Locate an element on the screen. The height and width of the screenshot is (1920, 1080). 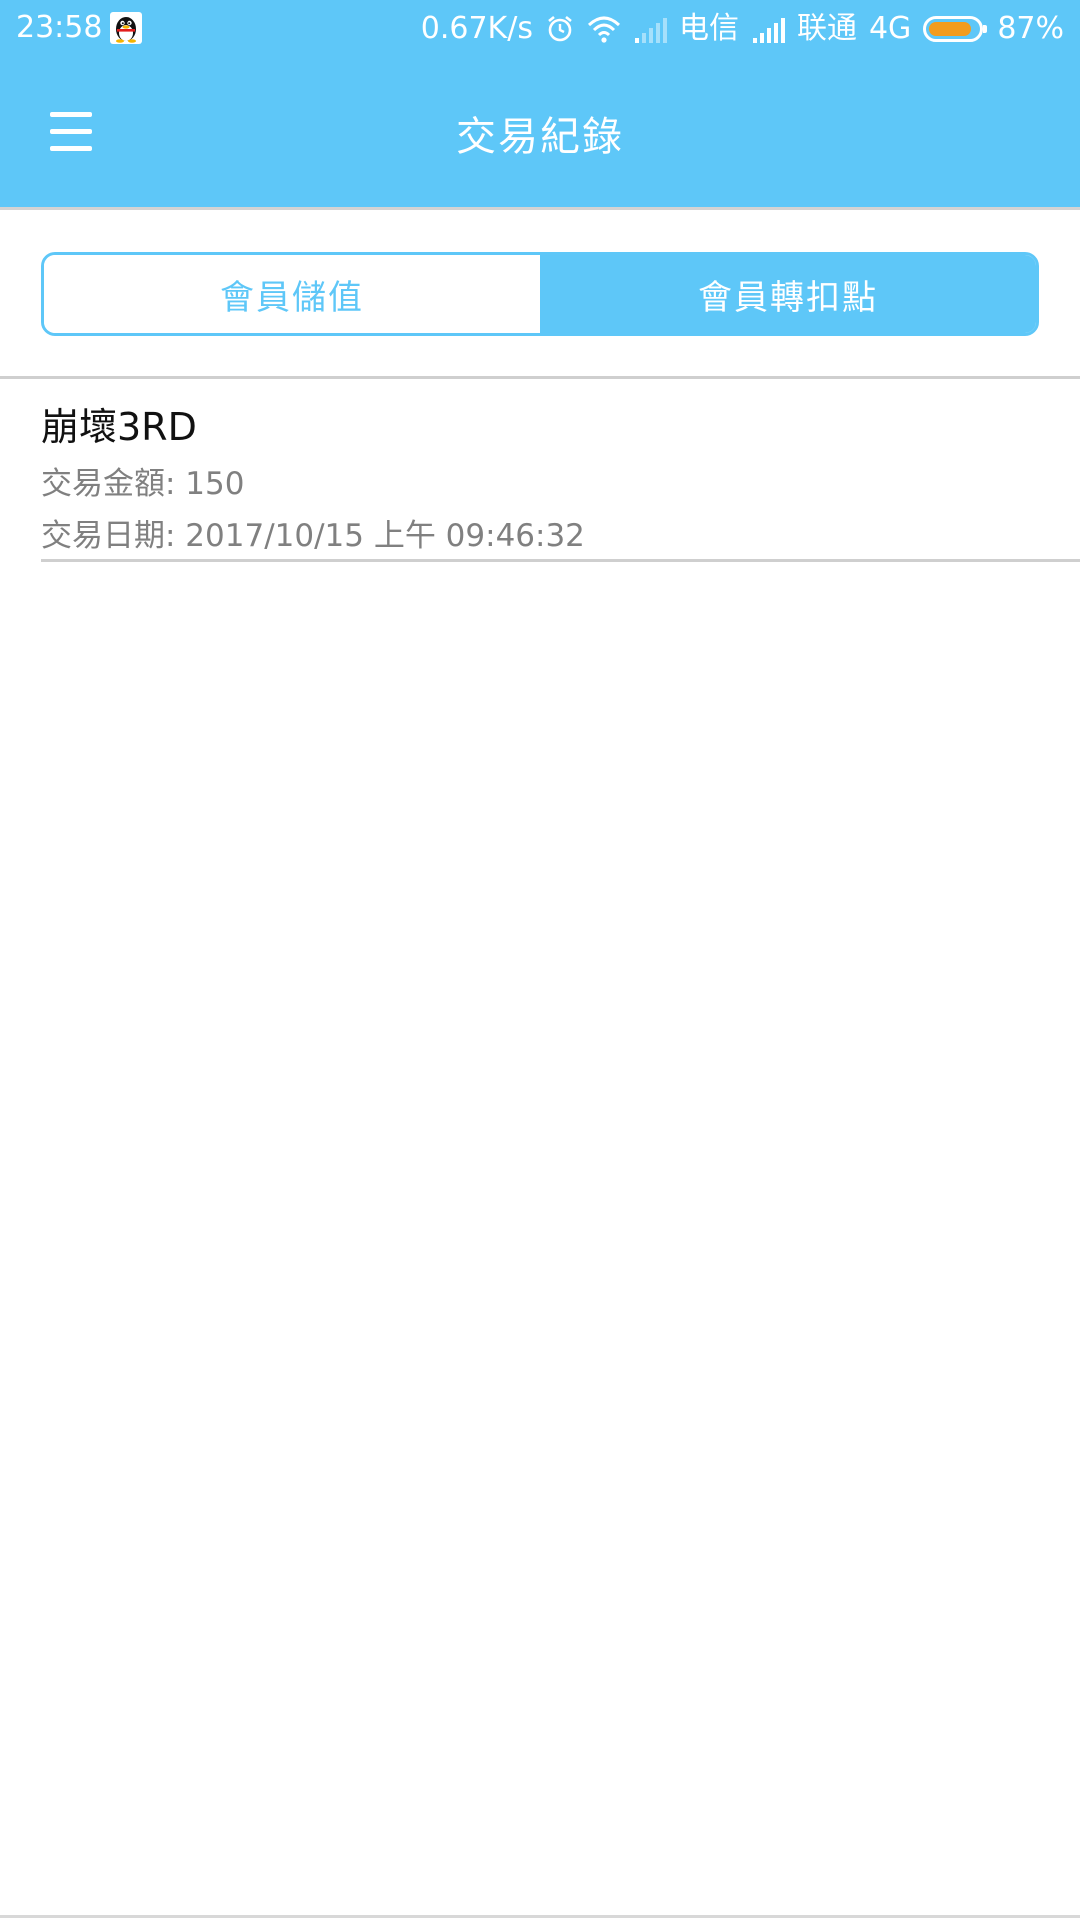
network-type: 4G is located at coordinates (890, 28).